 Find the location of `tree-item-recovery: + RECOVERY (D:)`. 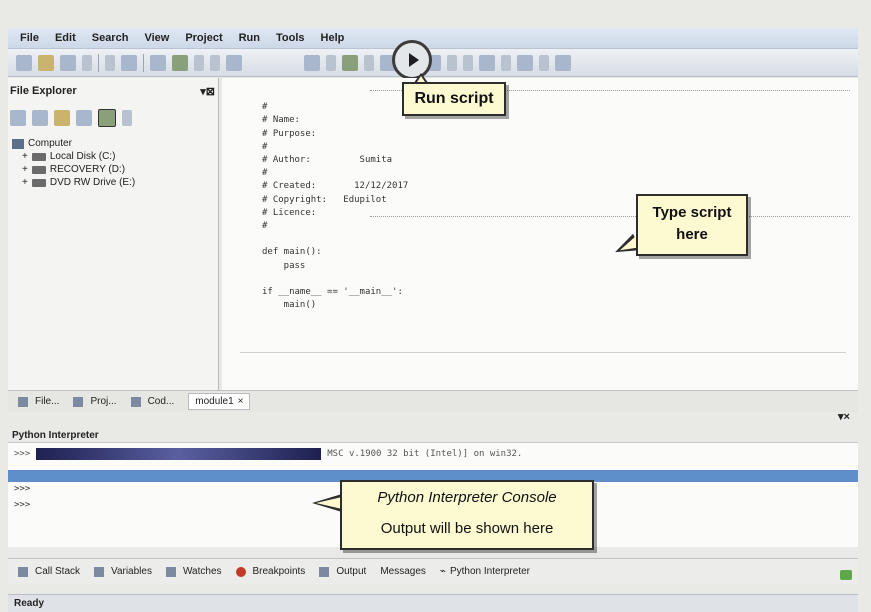

tree-item-recovery: + RECOVERY (D:) is located at coordinates (73, 169).